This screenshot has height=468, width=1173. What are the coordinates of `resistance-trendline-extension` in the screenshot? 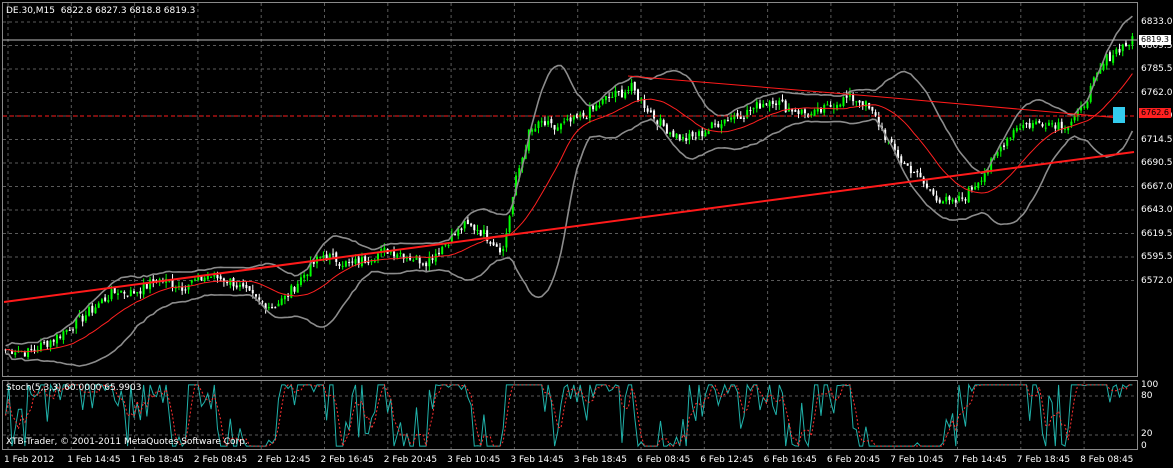 It's located at (995, 107).